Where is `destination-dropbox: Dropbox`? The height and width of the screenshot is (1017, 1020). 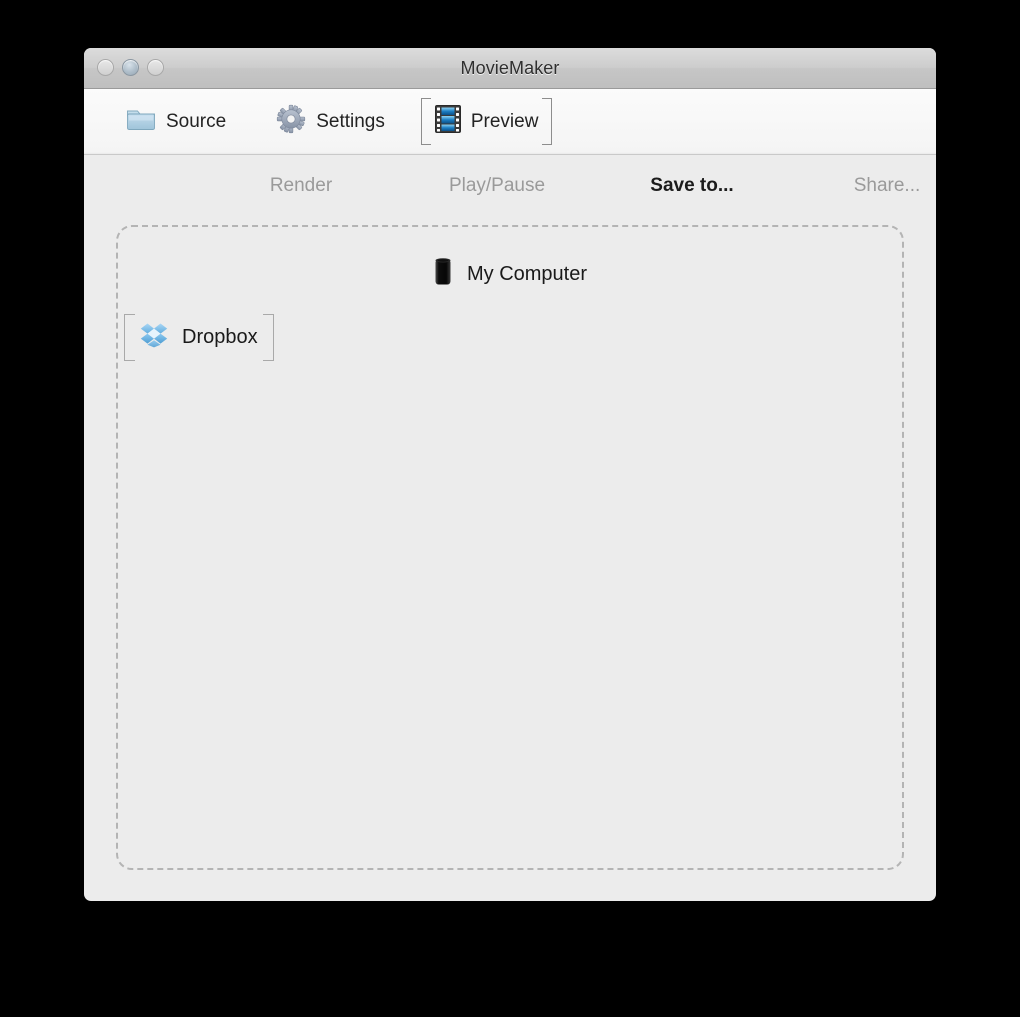 destination-dropbox: Dropbox is located at coordinates (199, 337).